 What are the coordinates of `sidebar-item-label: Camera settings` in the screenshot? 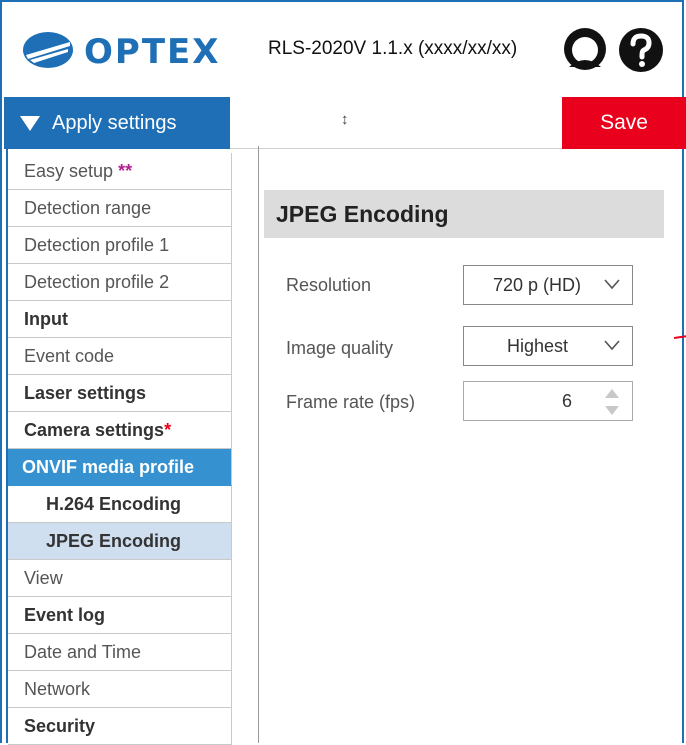 It's located at (94, 430).